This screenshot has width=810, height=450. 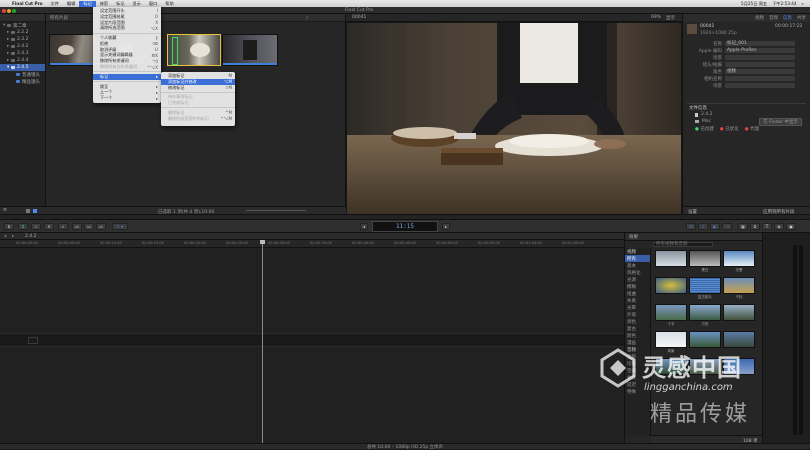 What do you see at coordinates (35, 211) in the screenshot?
I see `list-view-icon` at bounding box center [35, 211].